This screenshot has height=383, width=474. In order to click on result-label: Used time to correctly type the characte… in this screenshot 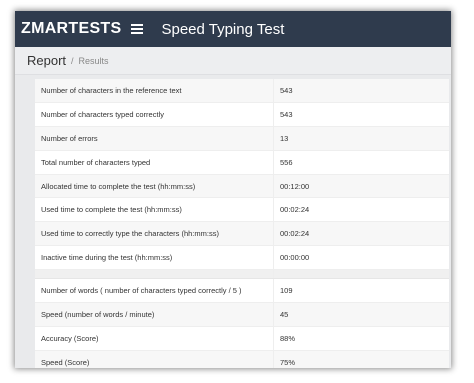, I will do `click(154, 234)`.